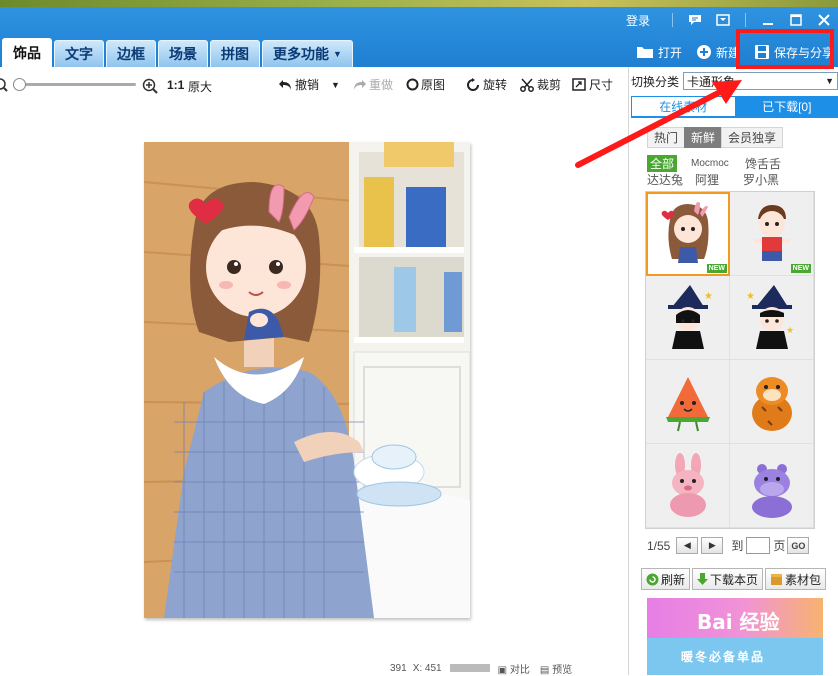  What do you see at coordinates (527, 85) in the screenshot?
I see `scissors-icon` at bounding box center [527, 85].